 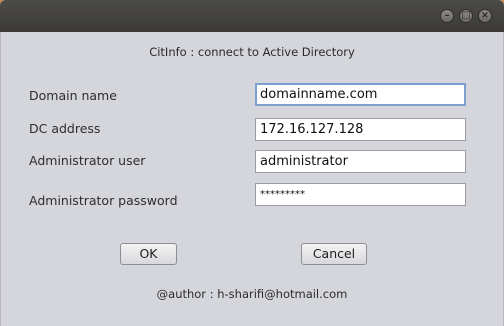 I want to click on dc-address-label: DC address, so click(x=65, y=128).